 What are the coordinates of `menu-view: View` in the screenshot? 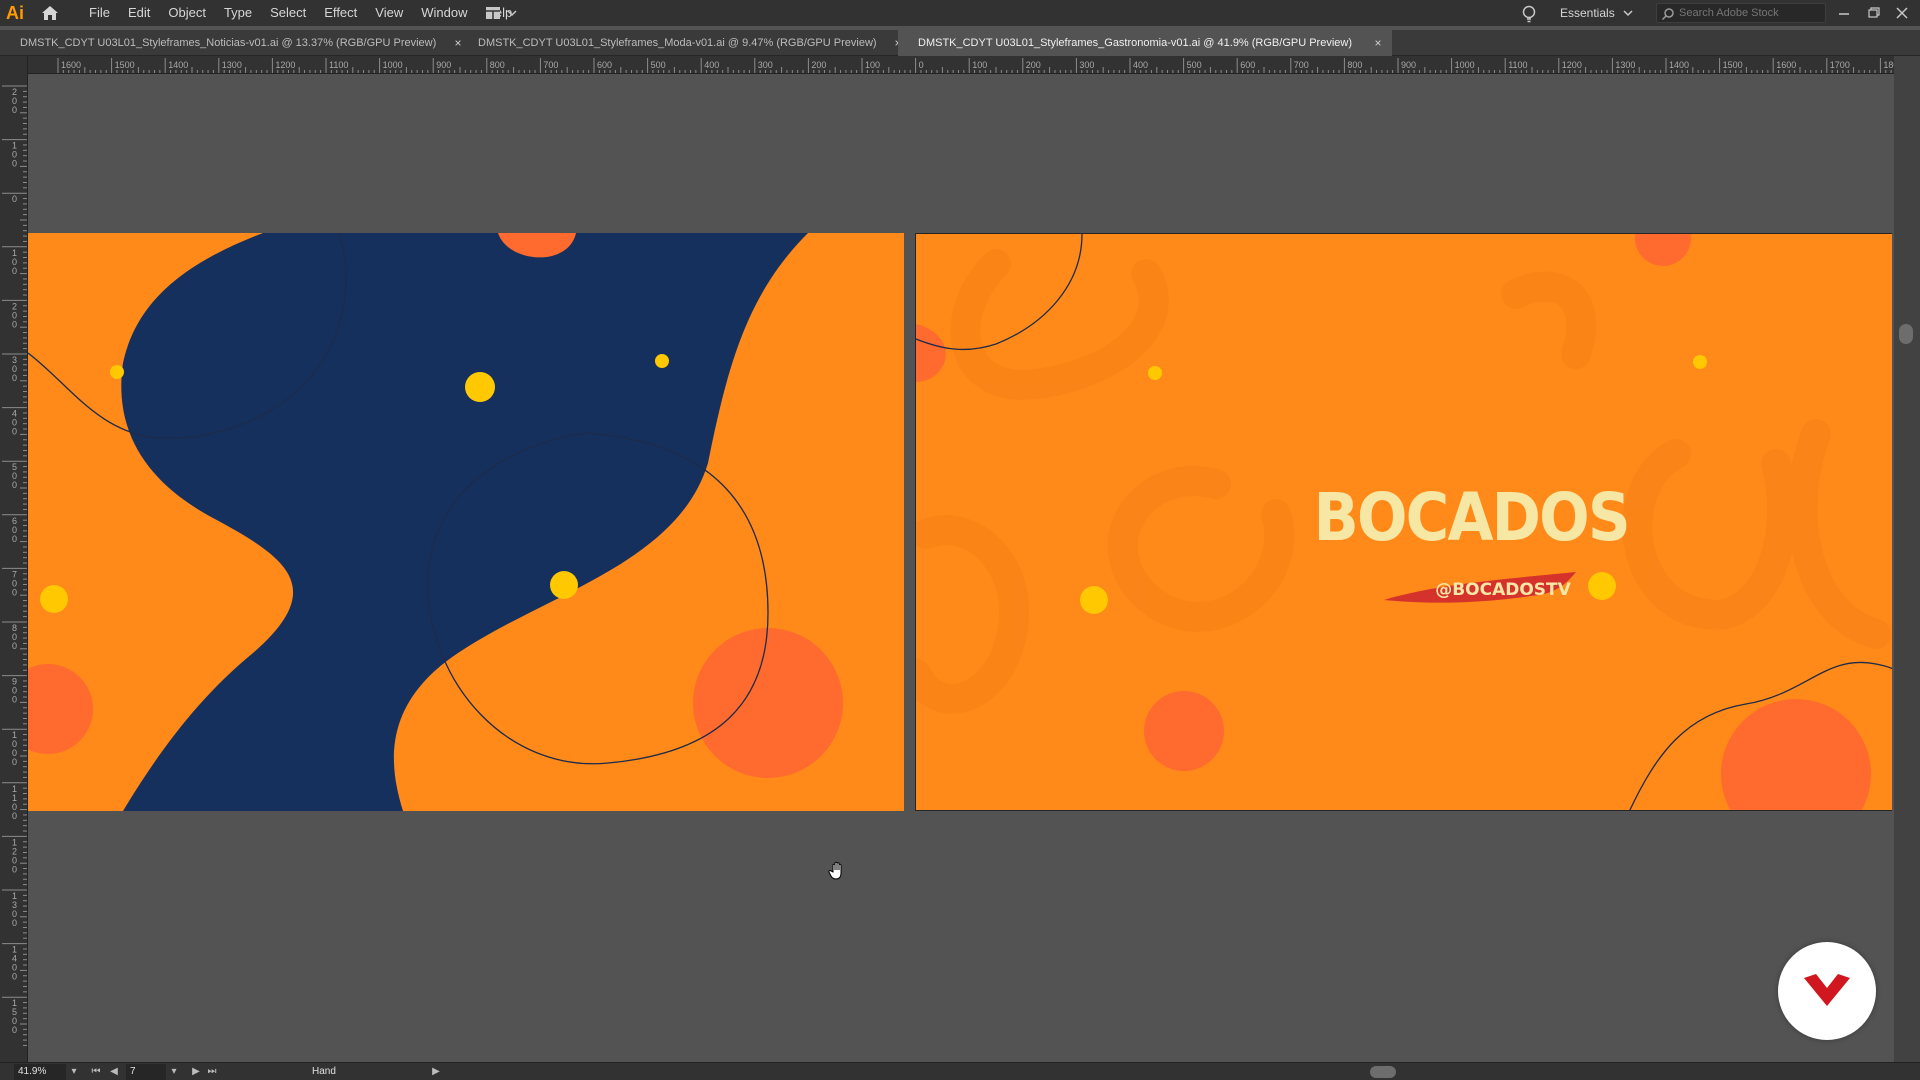 It's located at (389, 13).